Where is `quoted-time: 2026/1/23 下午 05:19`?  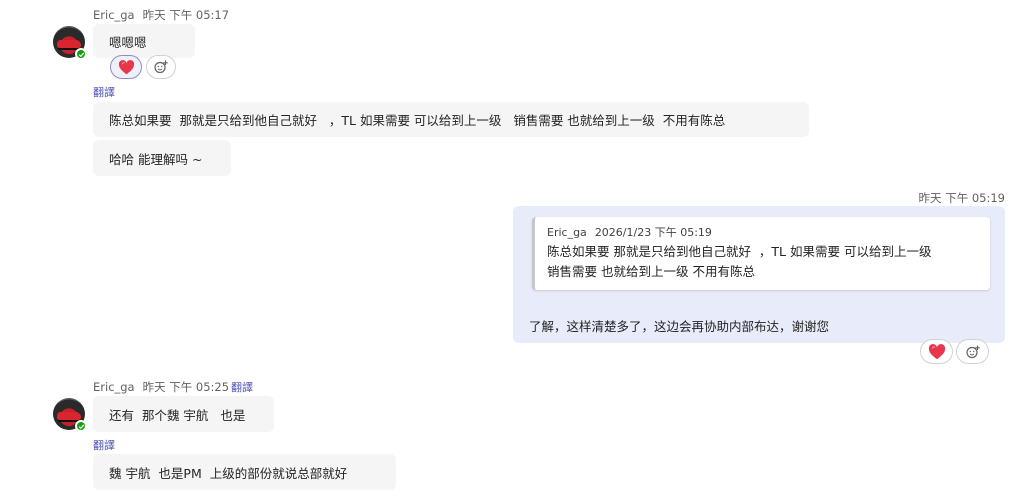
quoted-time: 2026/1/23 下午 05:19 is located at coordinates (653, 232).